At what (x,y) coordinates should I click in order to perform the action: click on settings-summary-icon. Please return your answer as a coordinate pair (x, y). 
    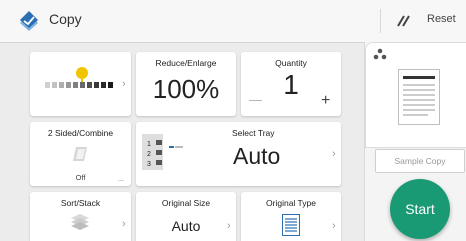
    Looking at the image, I should click on (380, 54).